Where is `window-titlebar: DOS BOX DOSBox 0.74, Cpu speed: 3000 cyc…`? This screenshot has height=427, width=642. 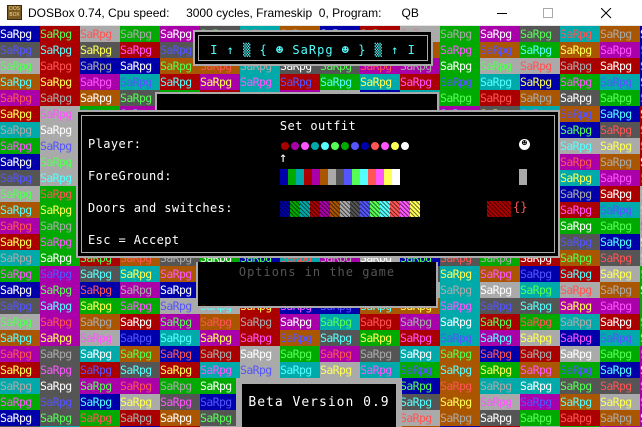
window-titlebar: DOS BOX DOSBox 0.74, Cpu speed: 3000 cyc… is located at coordinates (321, 13).